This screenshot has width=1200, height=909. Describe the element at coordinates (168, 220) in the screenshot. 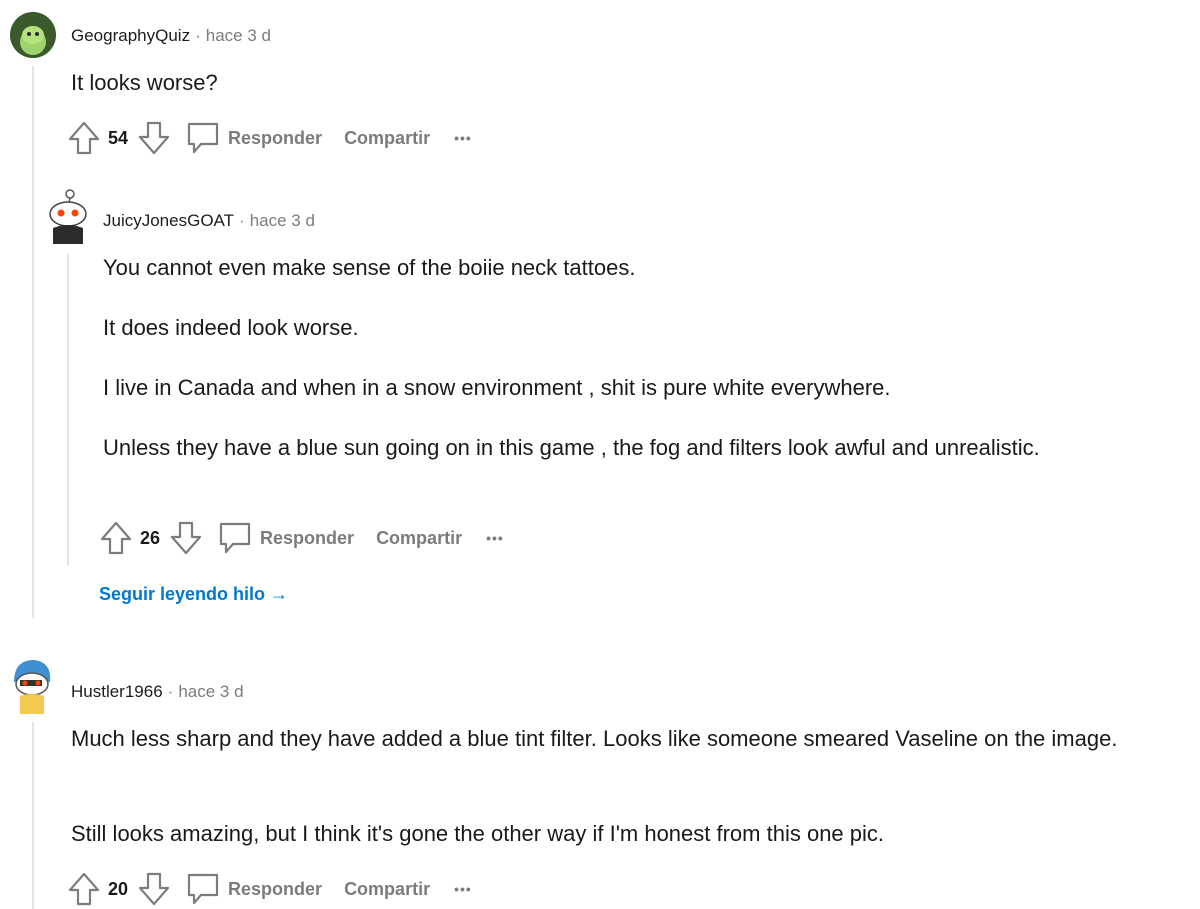

I see `author-name: JuicyJonesGOAT` at that location.